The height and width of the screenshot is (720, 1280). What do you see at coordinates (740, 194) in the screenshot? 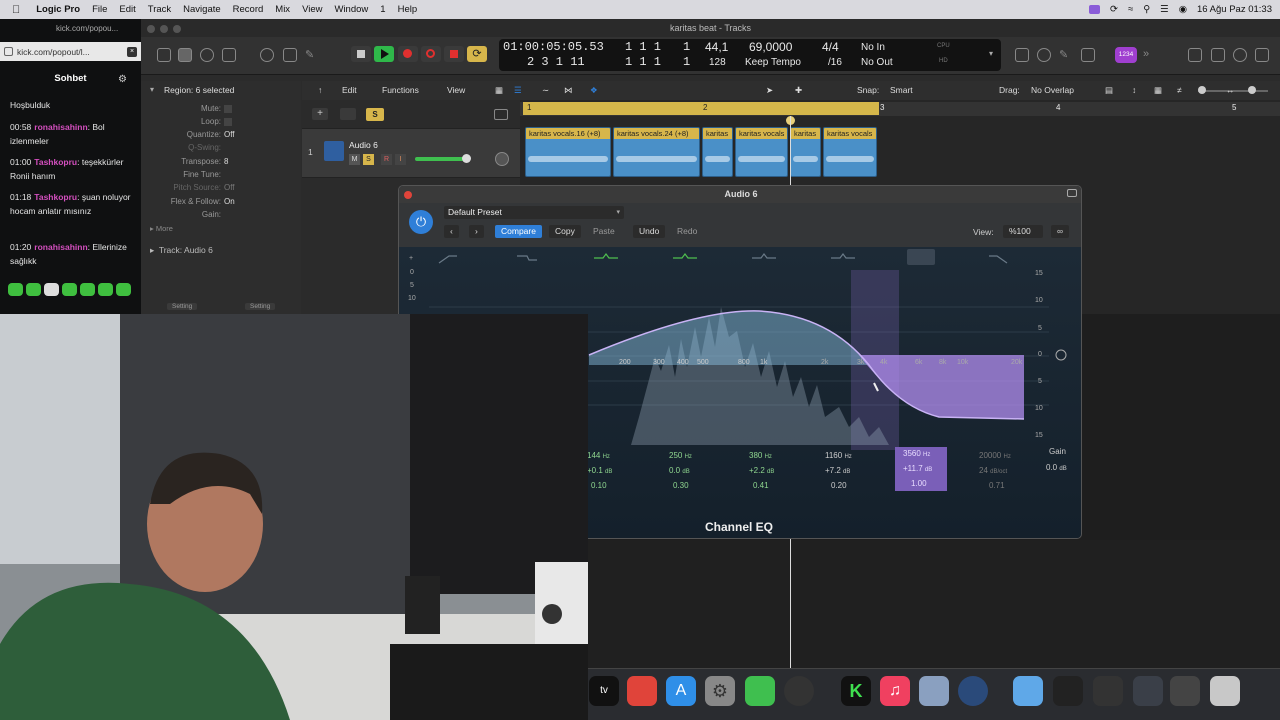
I see `plugin-title: Audio 6` at bounding box center [740, 194].